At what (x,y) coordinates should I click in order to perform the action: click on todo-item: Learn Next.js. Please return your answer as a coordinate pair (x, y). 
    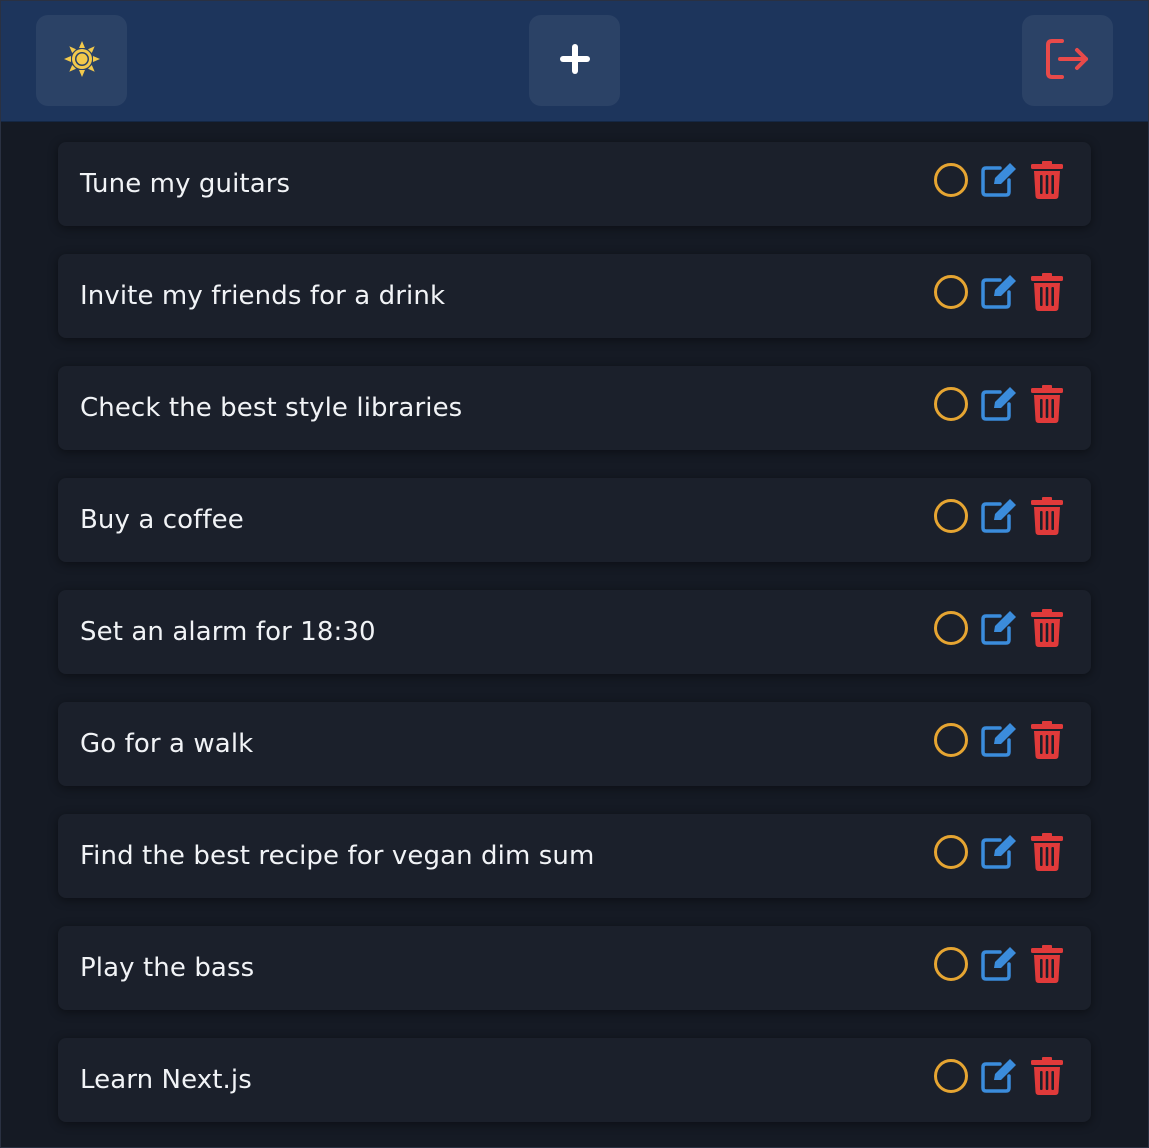
    Looking at the image, I should click on (574, 1080).